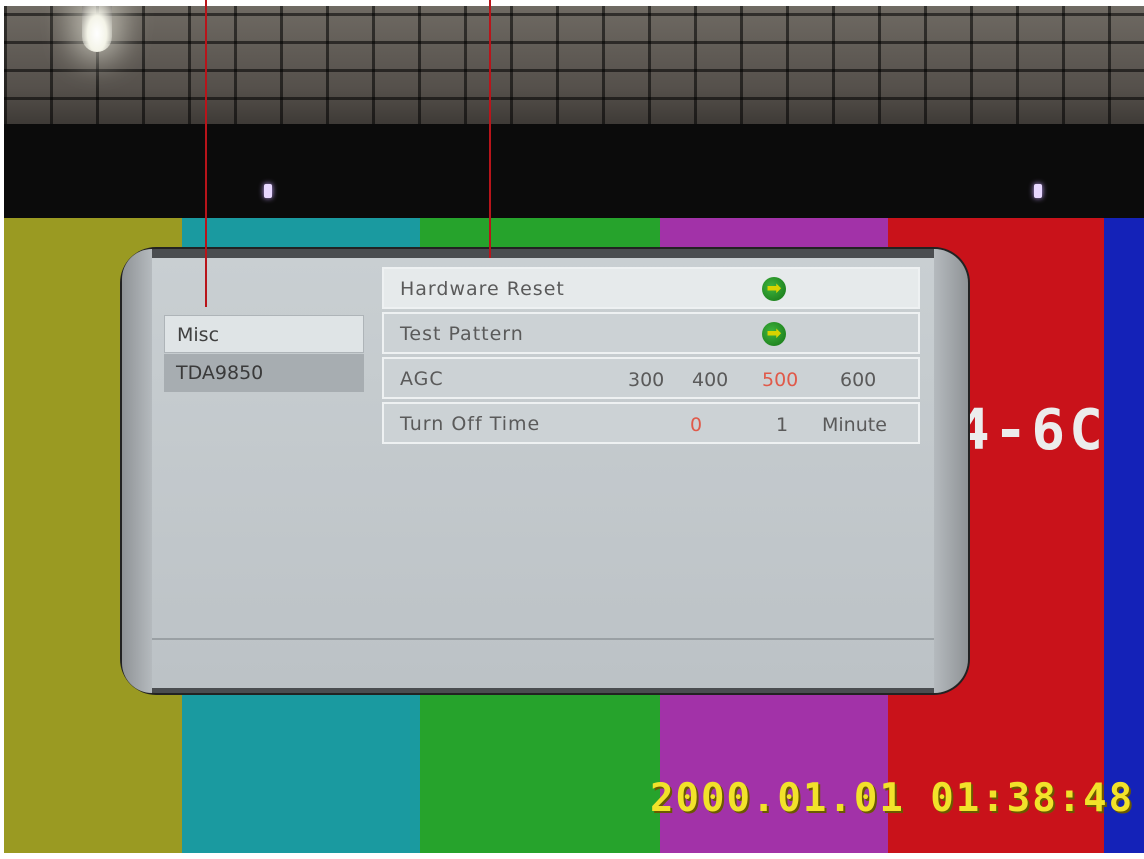 The height and width of the screenshot is (859, 1144). Describe the element at coordinates (462, 334) in the screenshot. I see `menu-item-label: Test Pattern` at that location.